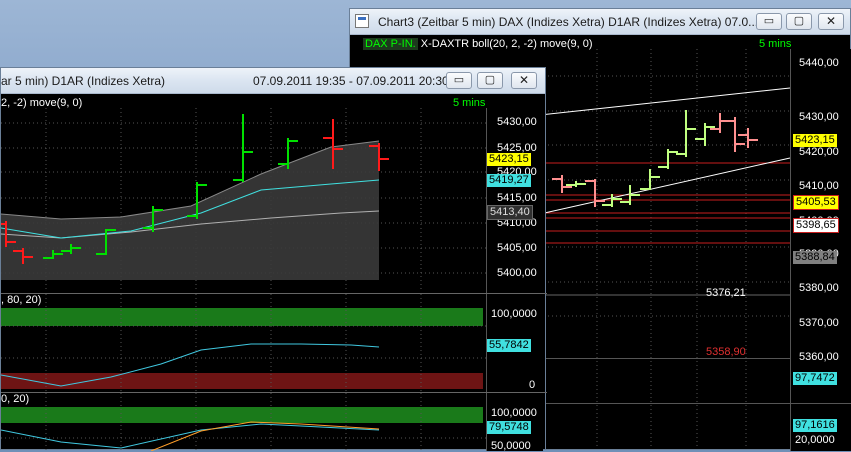 The height and width of the screenshot is (452, 851). Describe the element at coordinates (815, 378) in the screenshot. I see `chart3-osc1-value-badge: 97,7472` at that location.